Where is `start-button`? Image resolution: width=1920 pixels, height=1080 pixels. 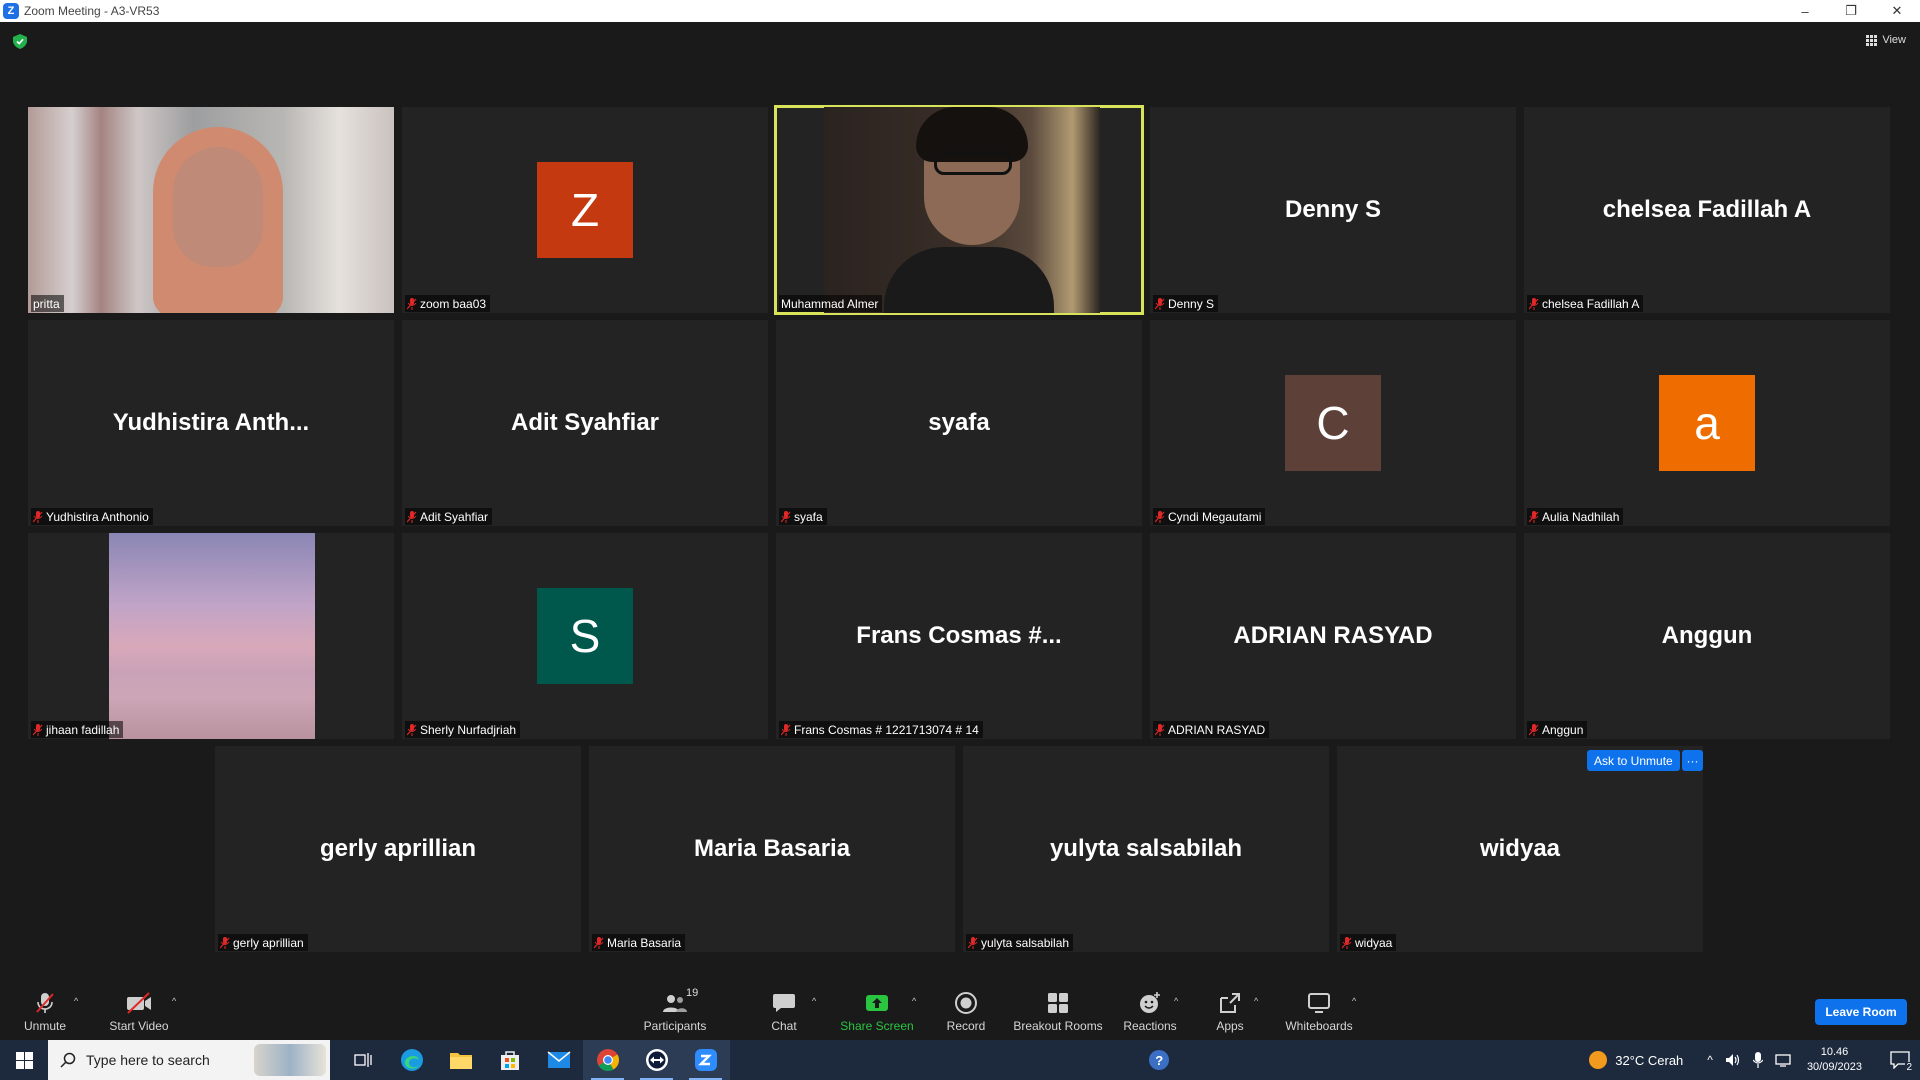 start-button is located at coordinates (24, 1060).